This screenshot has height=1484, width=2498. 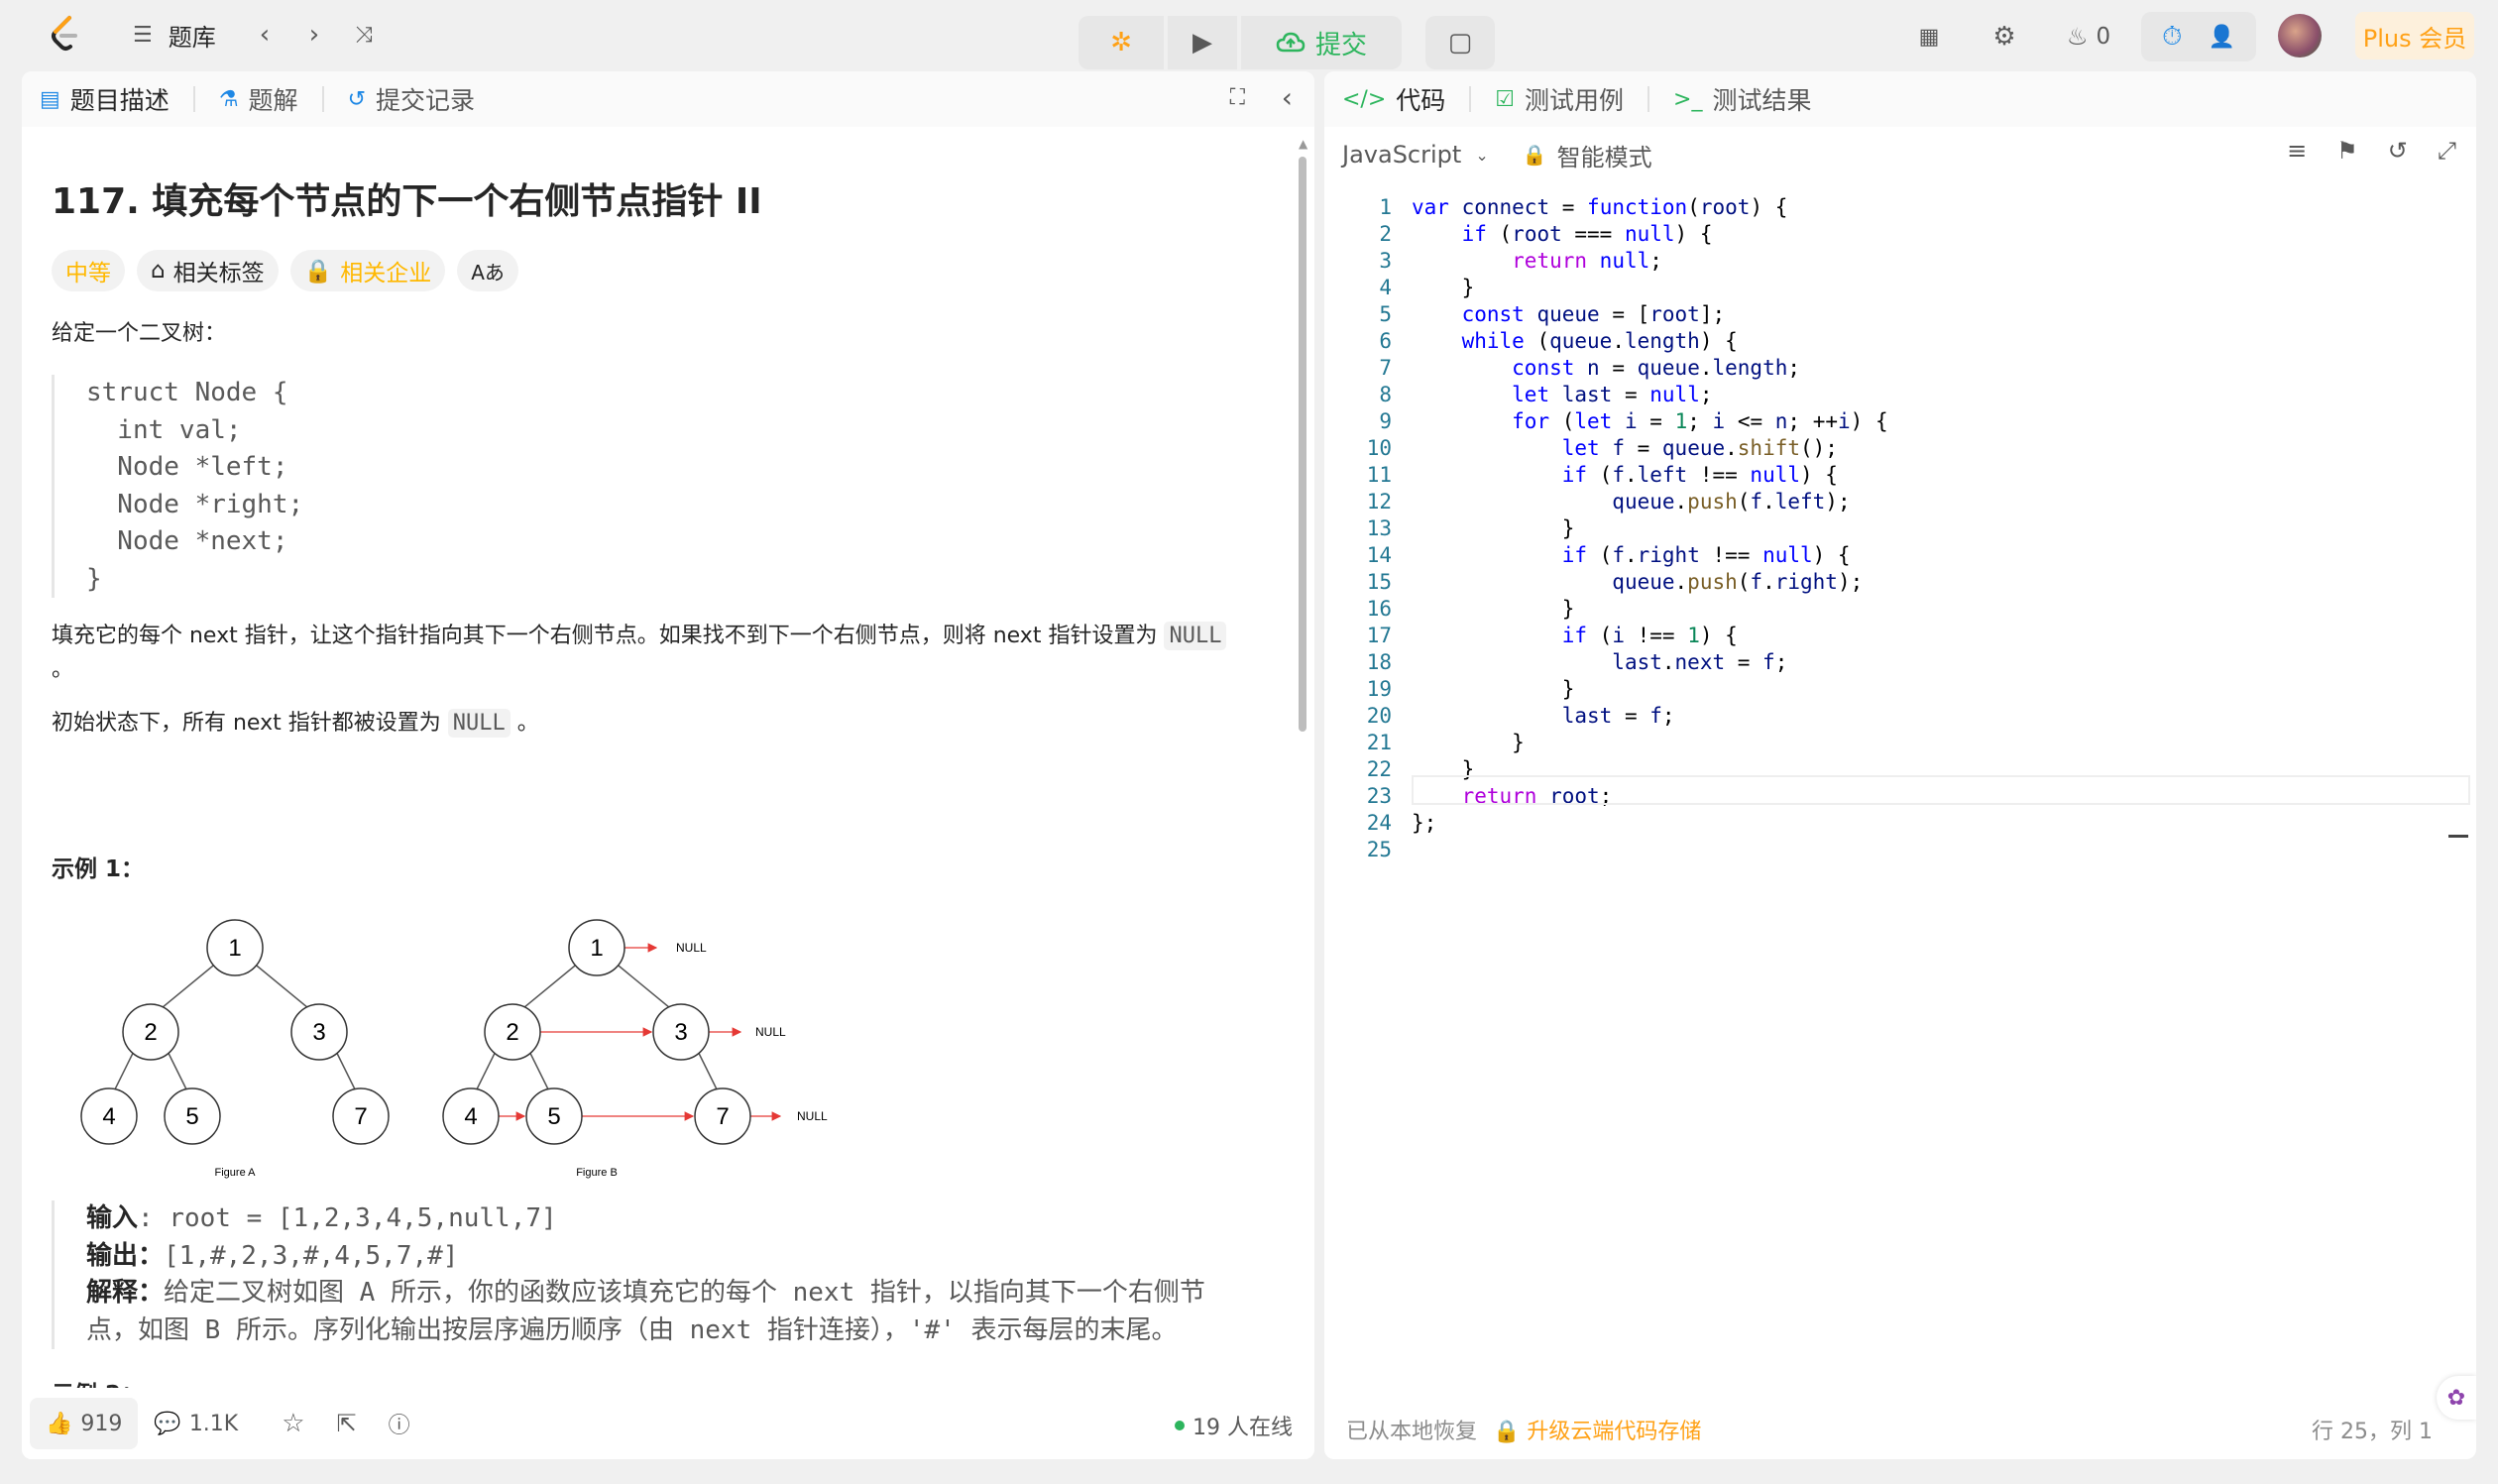 I want to click on code-line: 24};, so click(x=1900, y=823).